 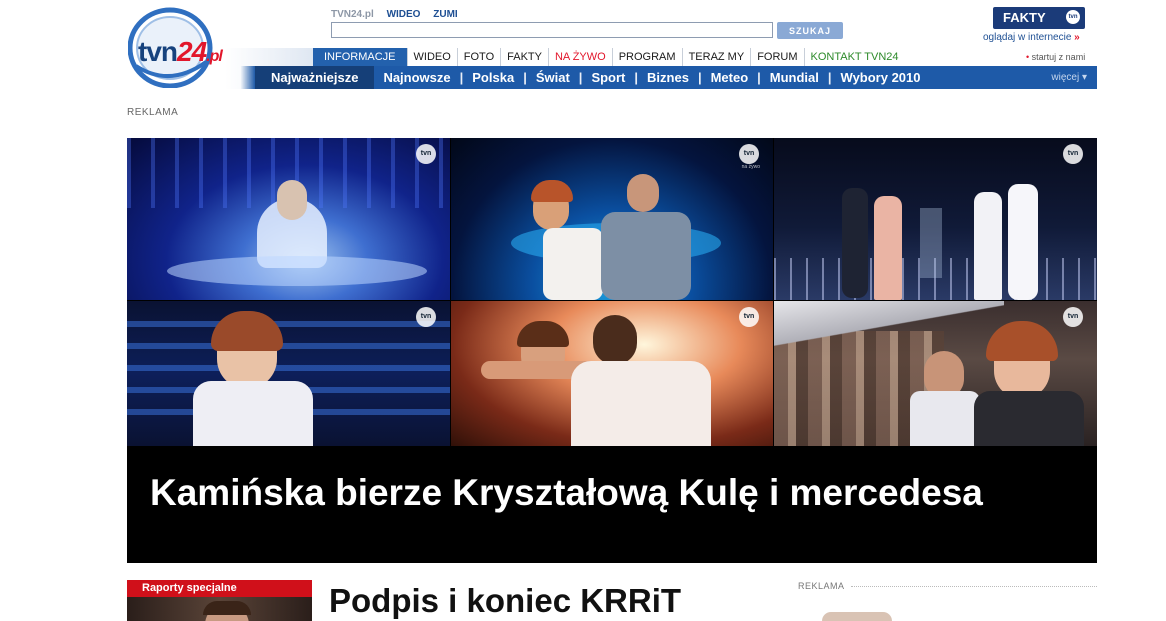 I want to click on tvn-watermark-sub: na żywo, so click(x=750, y=167).